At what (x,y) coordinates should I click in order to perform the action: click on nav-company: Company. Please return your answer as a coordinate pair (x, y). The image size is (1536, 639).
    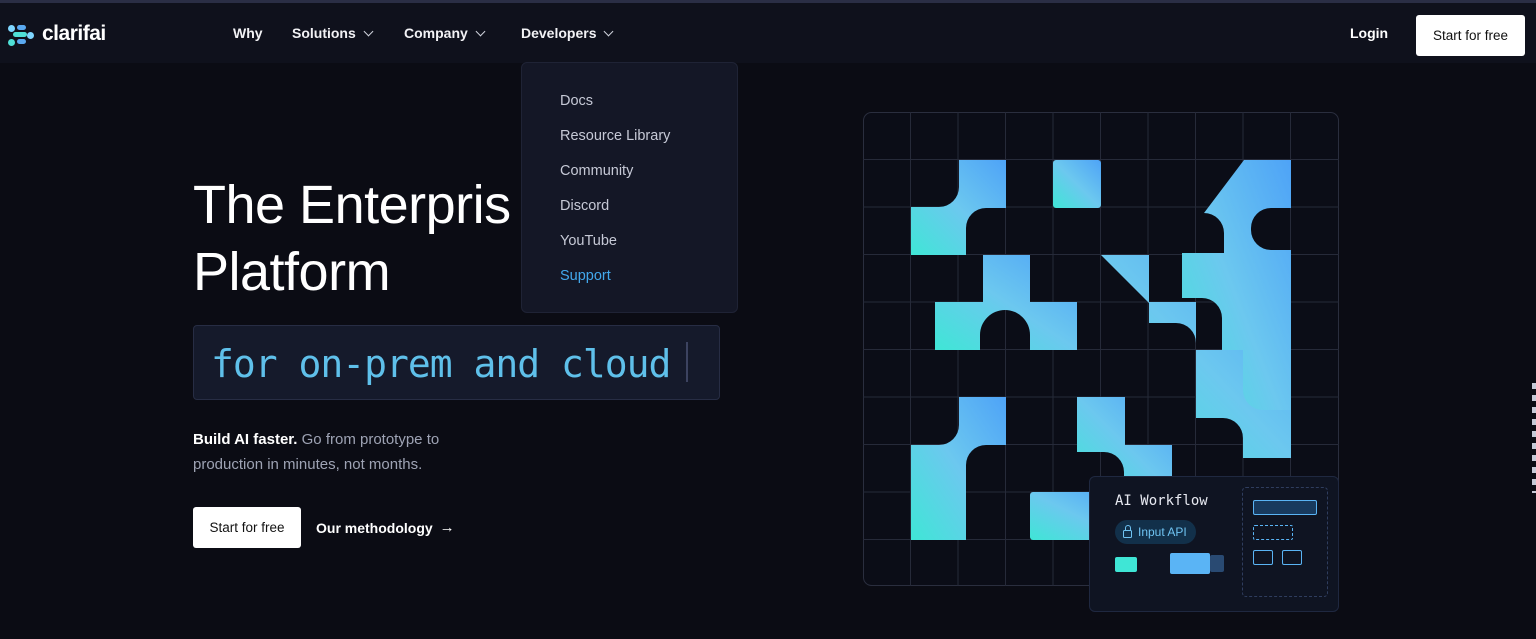
    Looking at the image, I should click on (445, 33).